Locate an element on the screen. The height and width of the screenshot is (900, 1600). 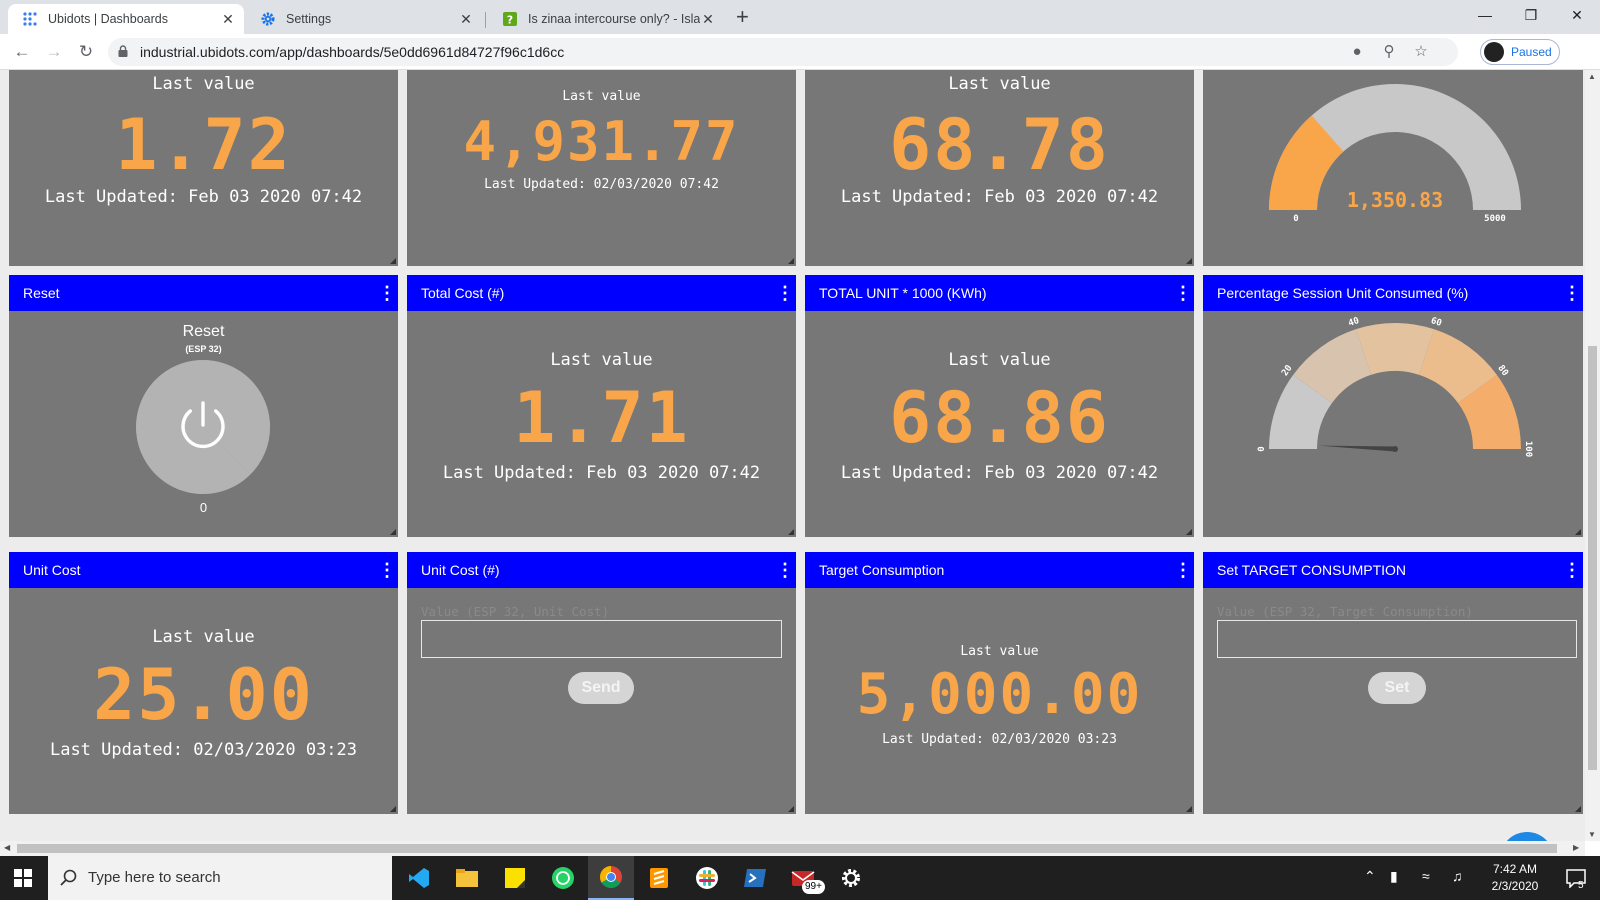
chevron-up-icon: ⌃ is located at coordinates (1370, 876).